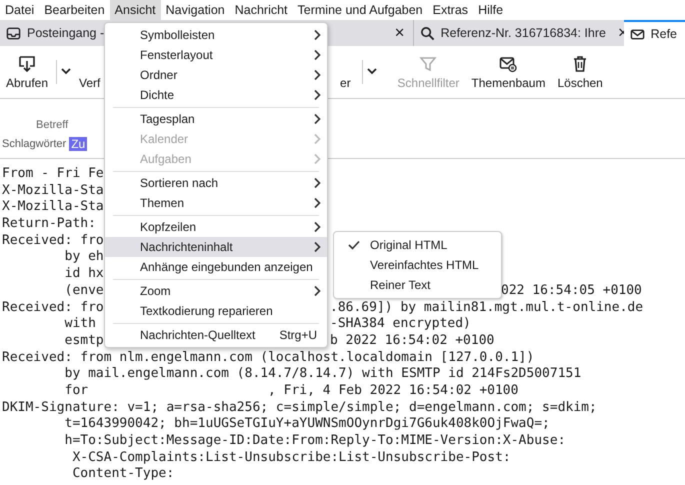 Image resolution: width=685 pixels, height=485 pixels. What do you see at coordinates (291, 458) in the screenshot?
I see `source-line: X-CSA-Complaints:List-Unsubscribe:List-Unsubscribe-Post:` at bounding box center [291, 458].